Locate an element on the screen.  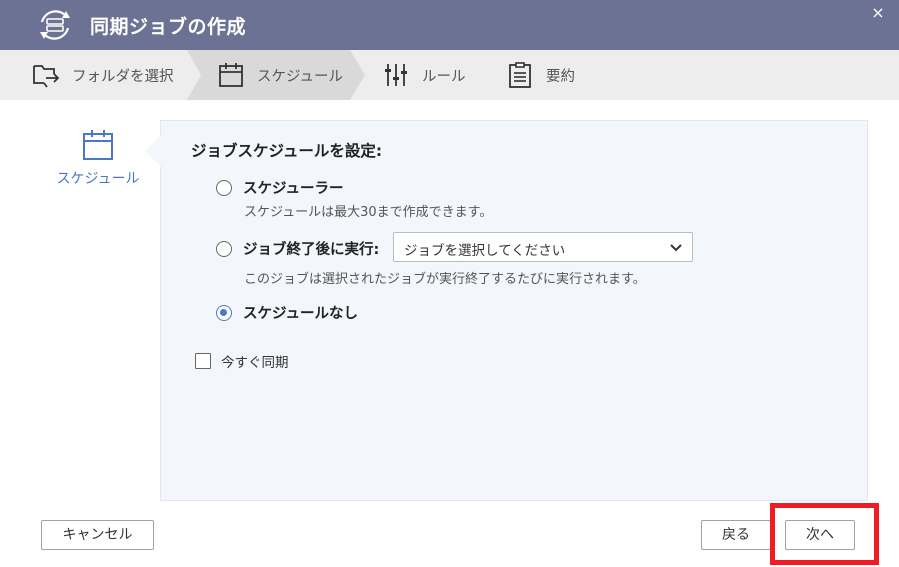
sliders-icon is located at coordinates (396, 75).